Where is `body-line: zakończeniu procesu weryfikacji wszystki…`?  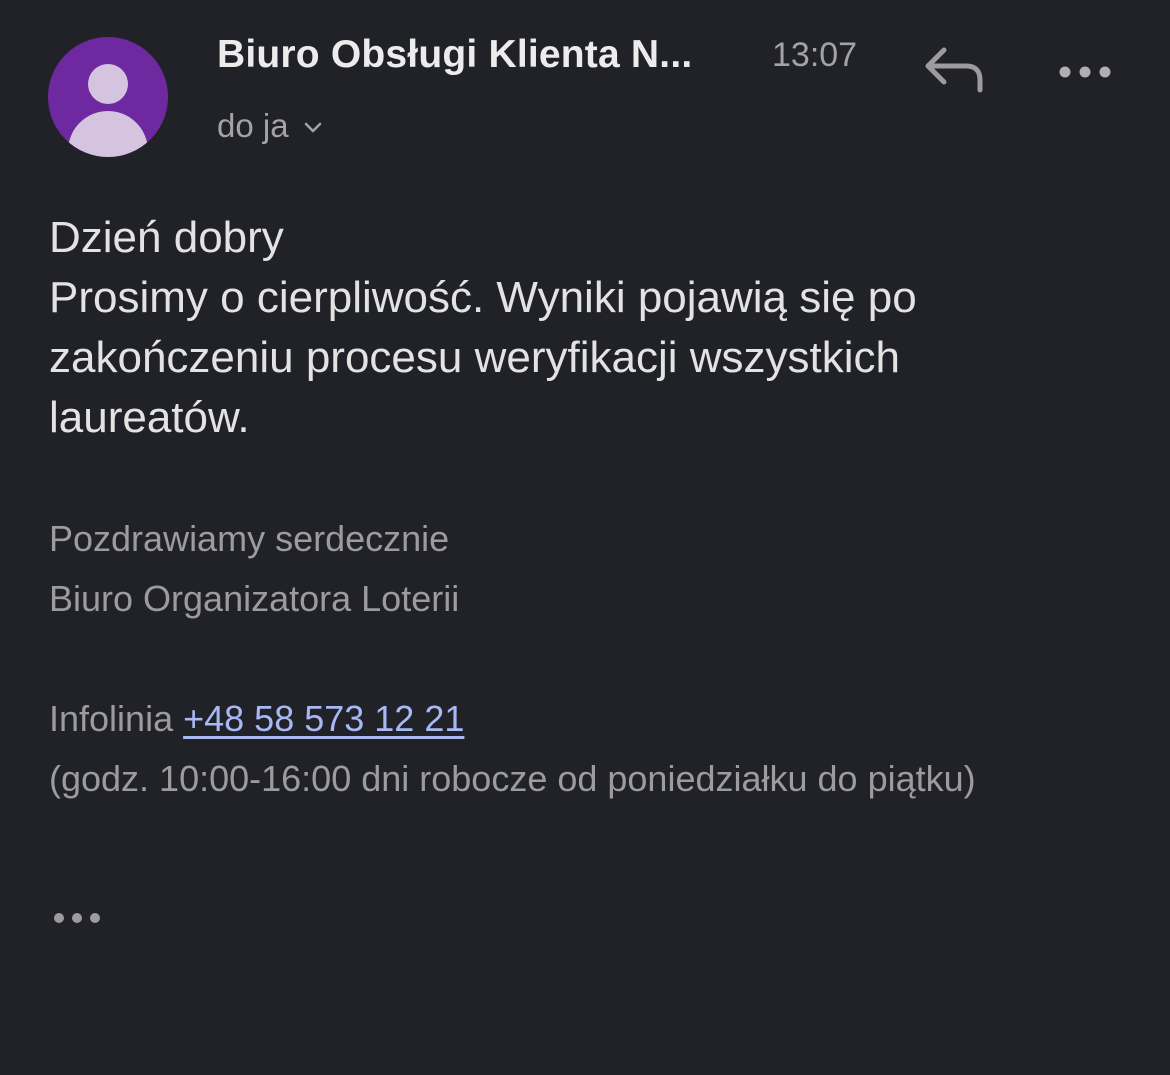
body-line: zakończeniu procesu weryfikacji wszystki… is located at coordinates (474, 357).